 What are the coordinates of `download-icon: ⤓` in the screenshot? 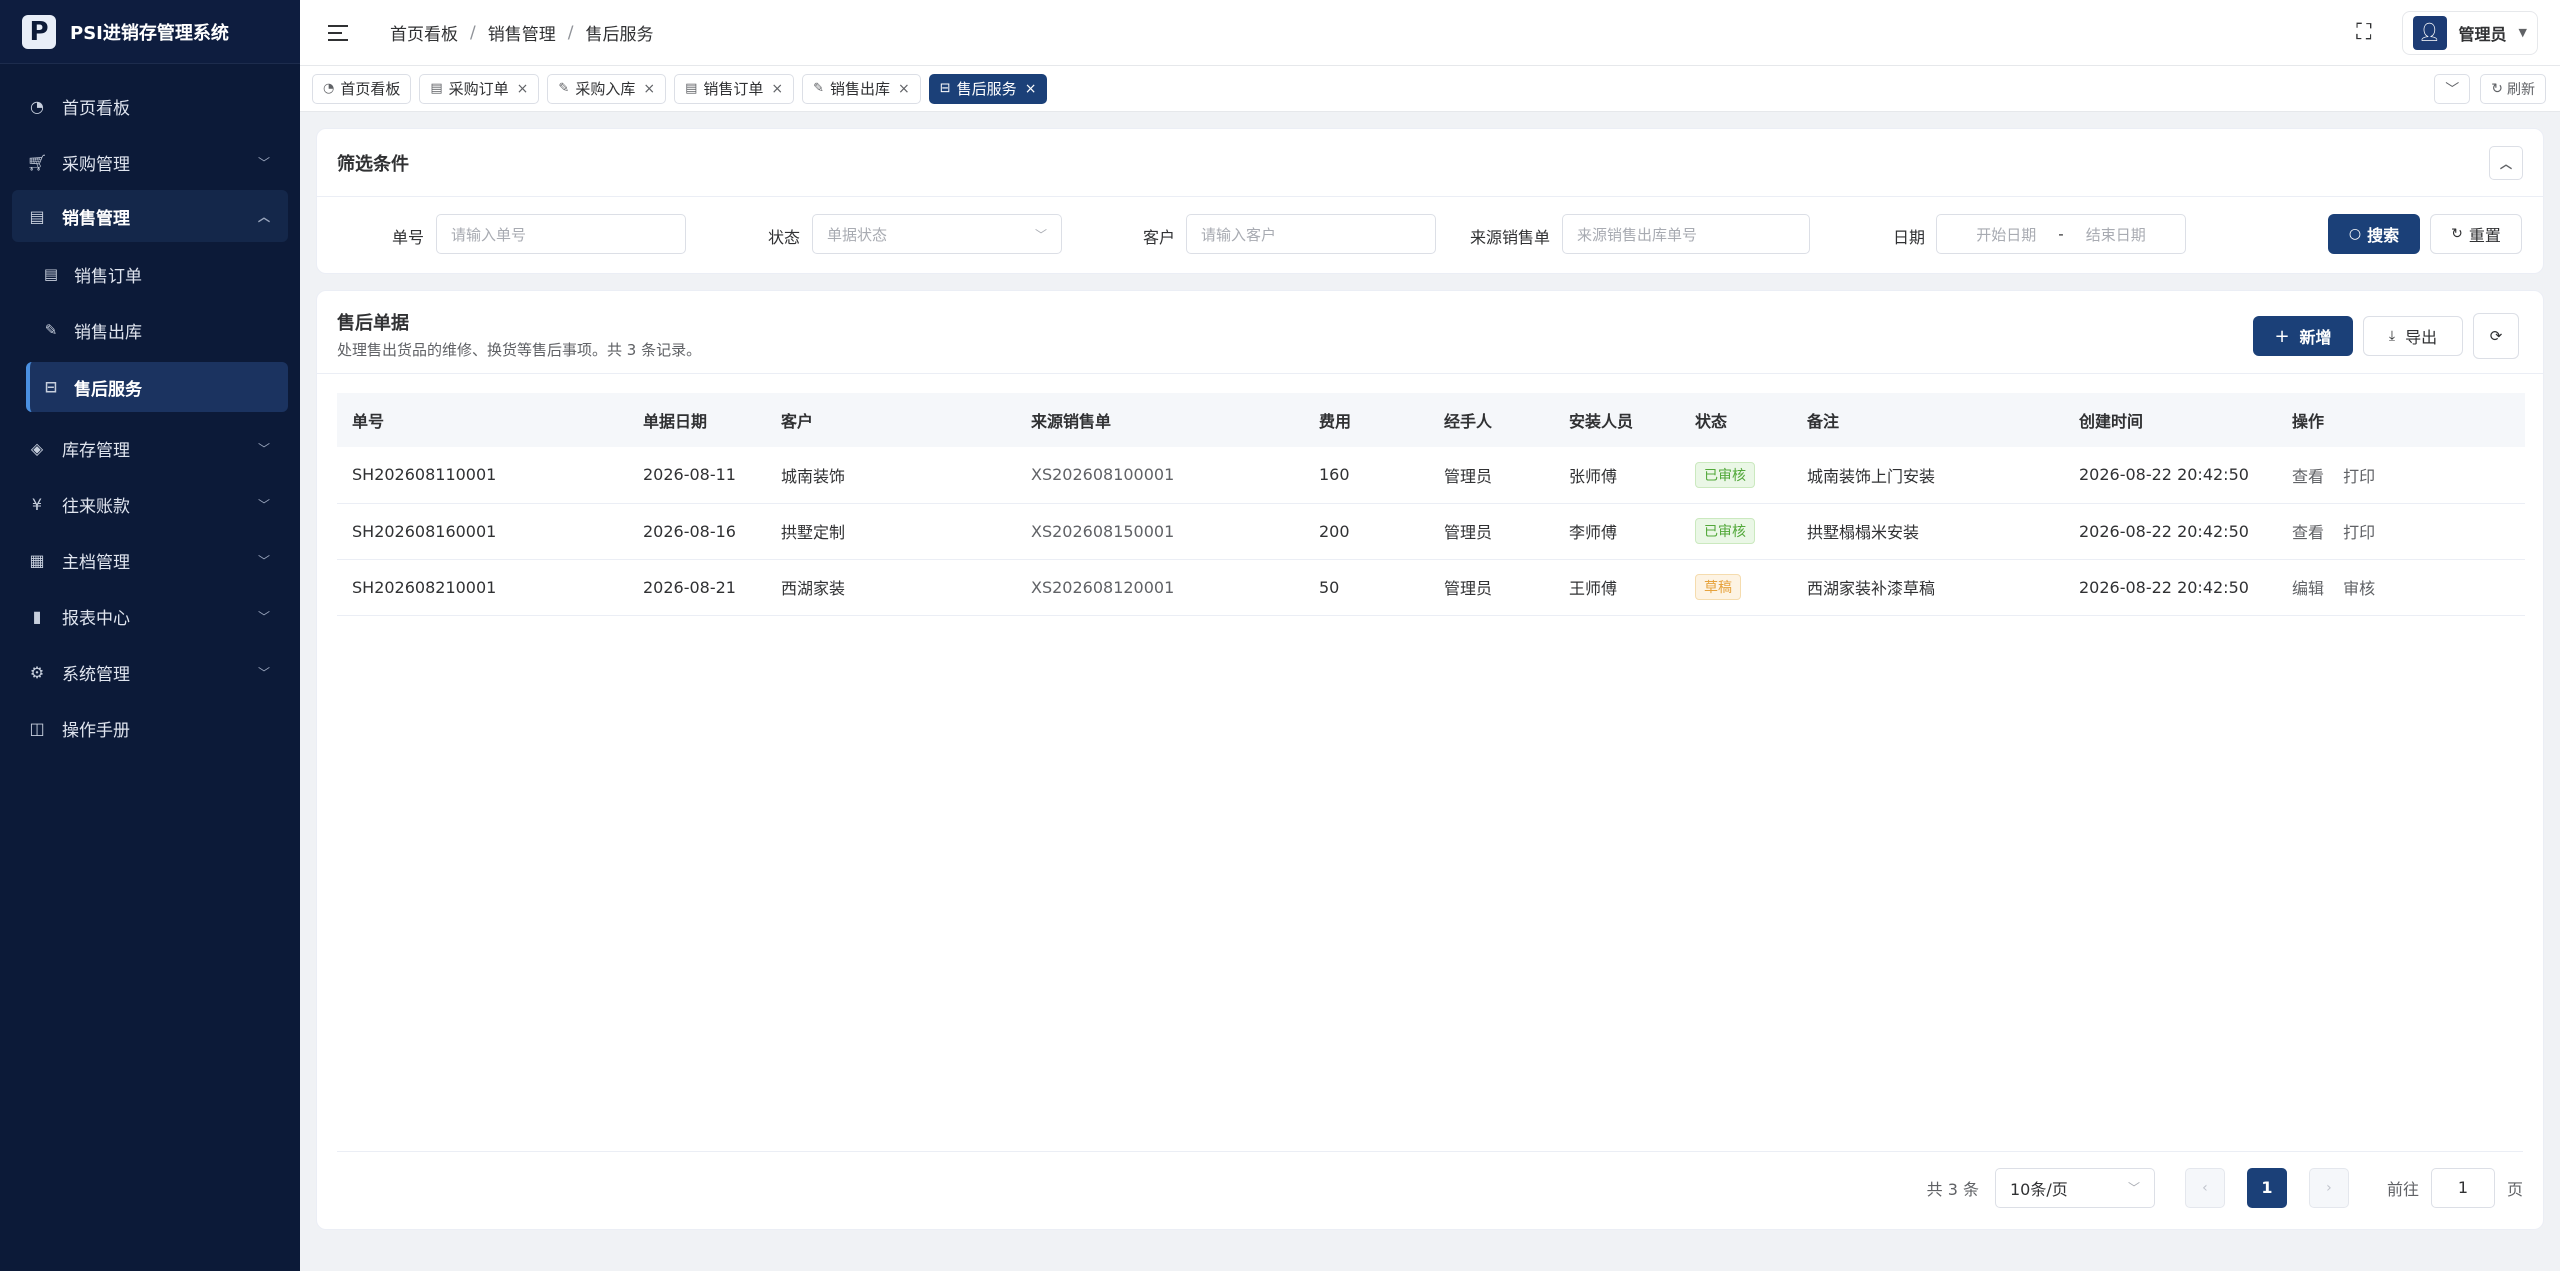 It's located at (2392, 336).